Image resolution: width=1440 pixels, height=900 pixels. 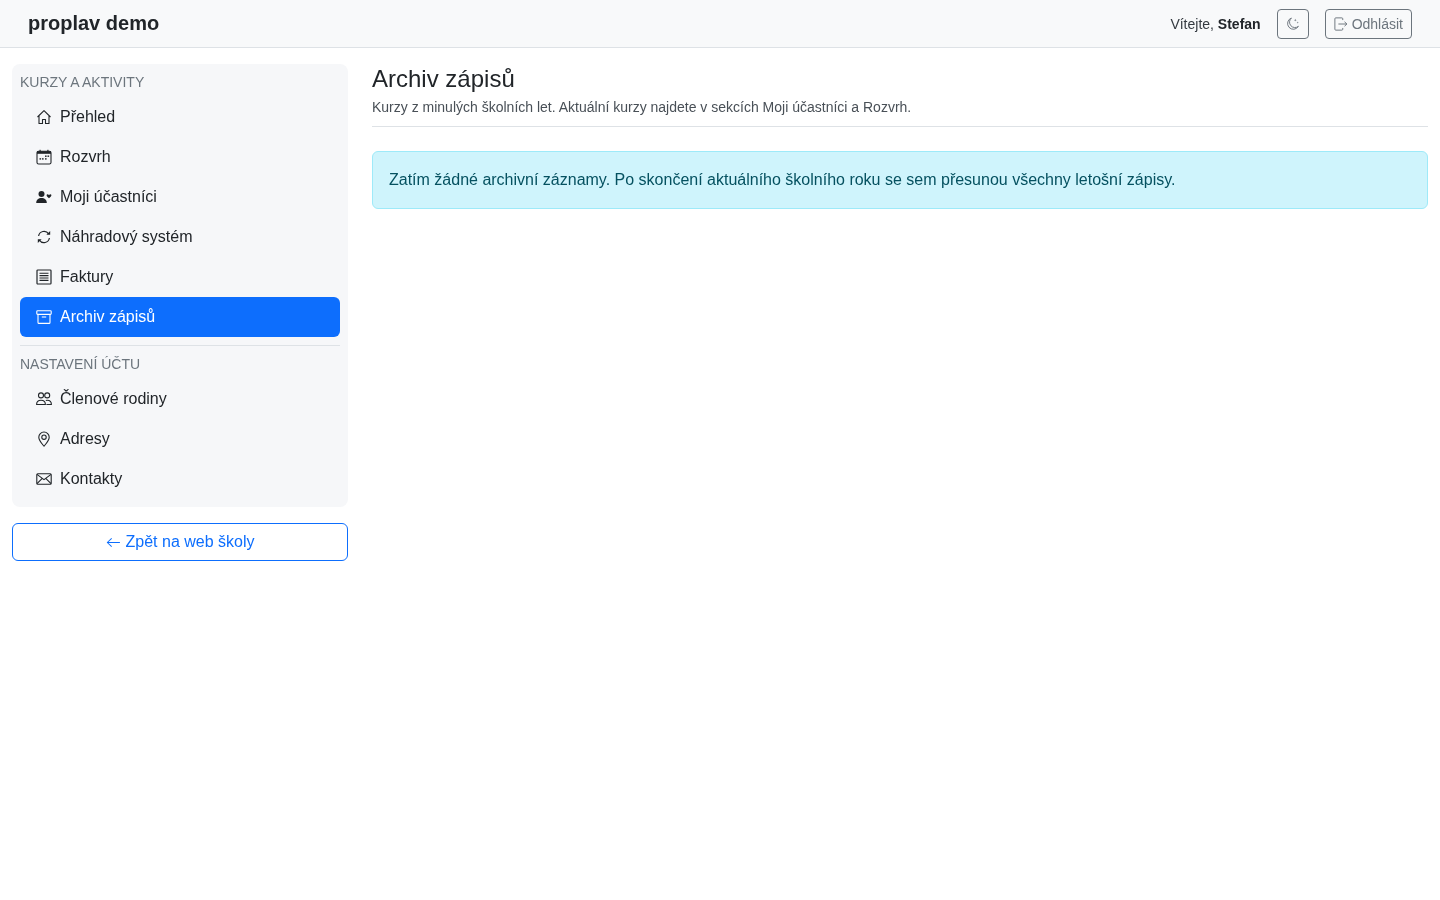 What do you see at coordinates (83, 82) in the screenshot?
I see `section-heading: KURZY A AKTIVITY` at bounding box center [83, 82].